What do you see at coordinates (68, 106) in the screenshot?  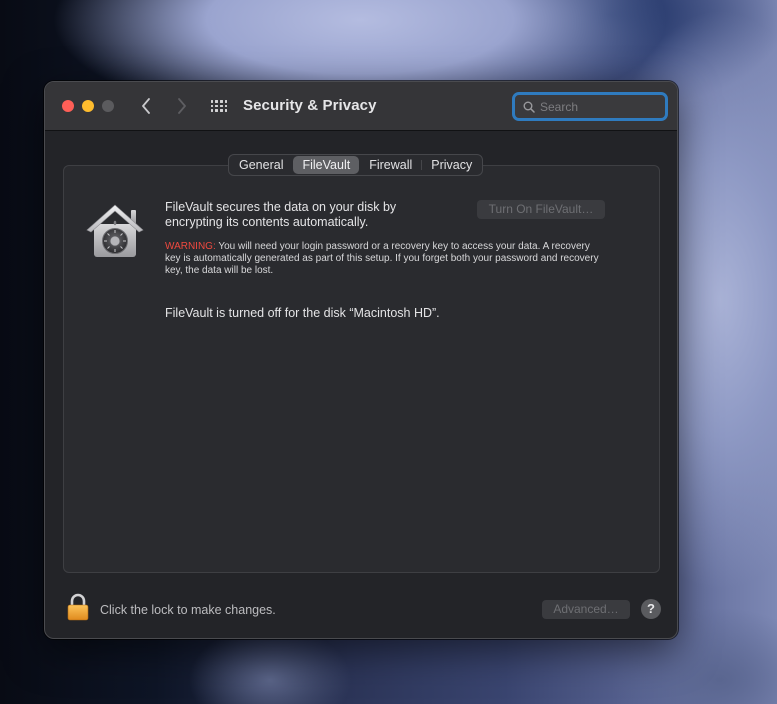 I see `close-button` at bounding box center [68, 106].